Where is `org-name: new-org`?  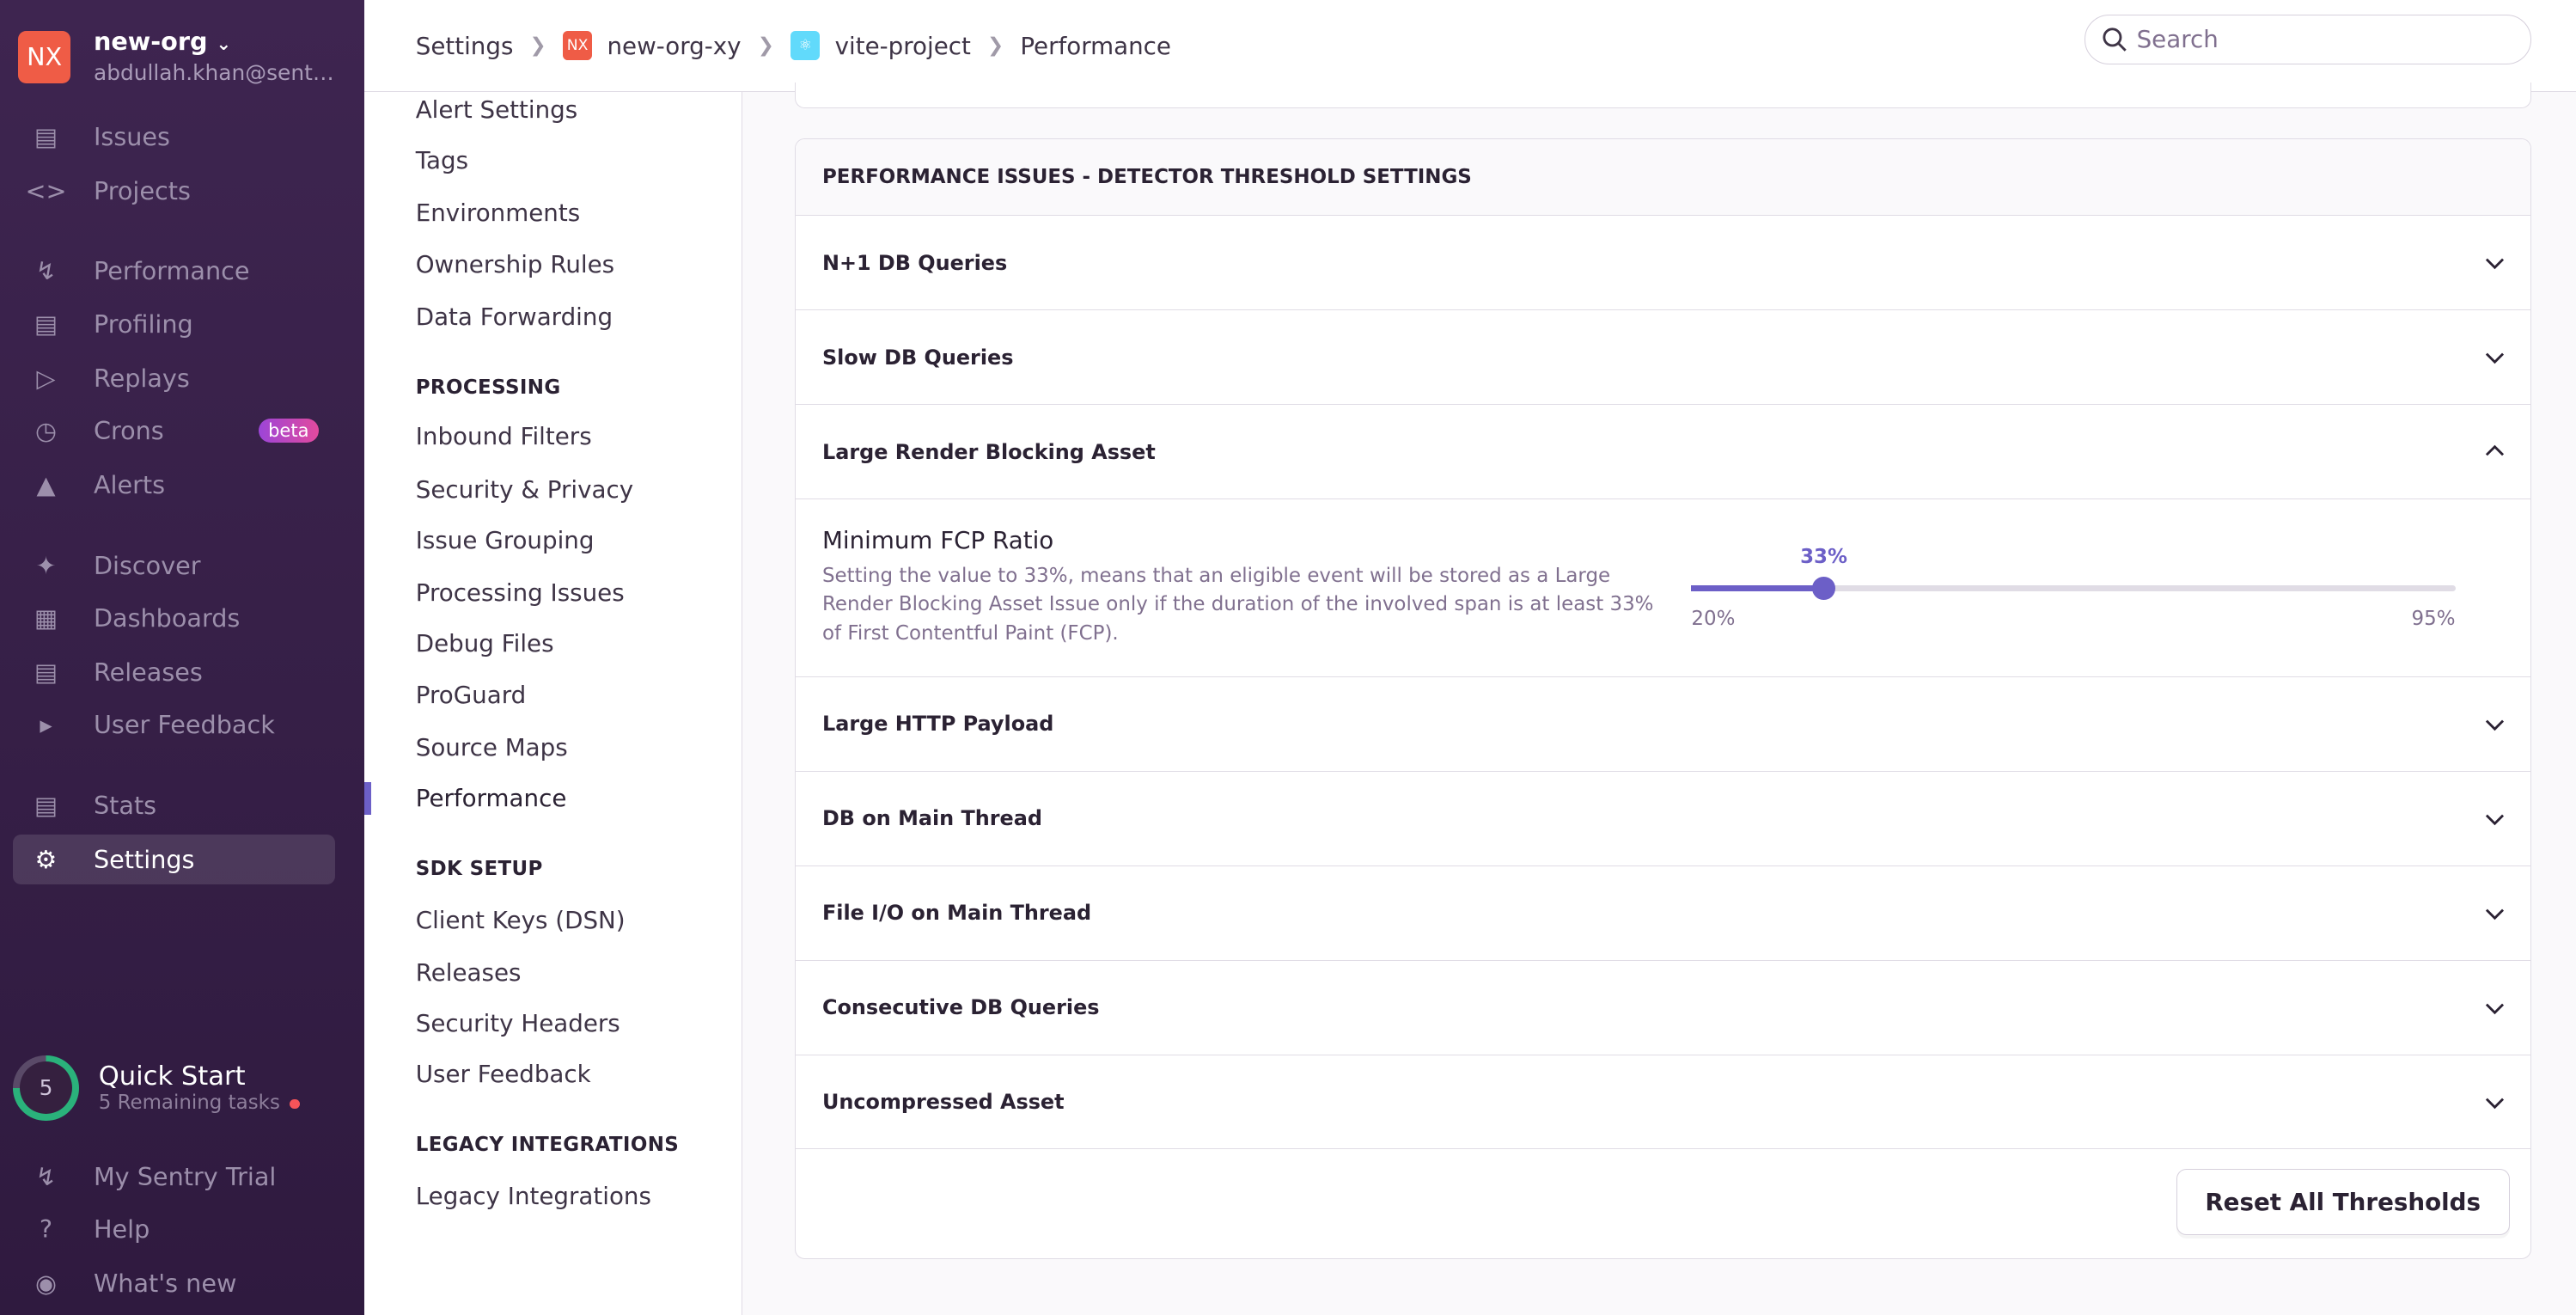
org-name: new-org is located at coordinates (150, 41).